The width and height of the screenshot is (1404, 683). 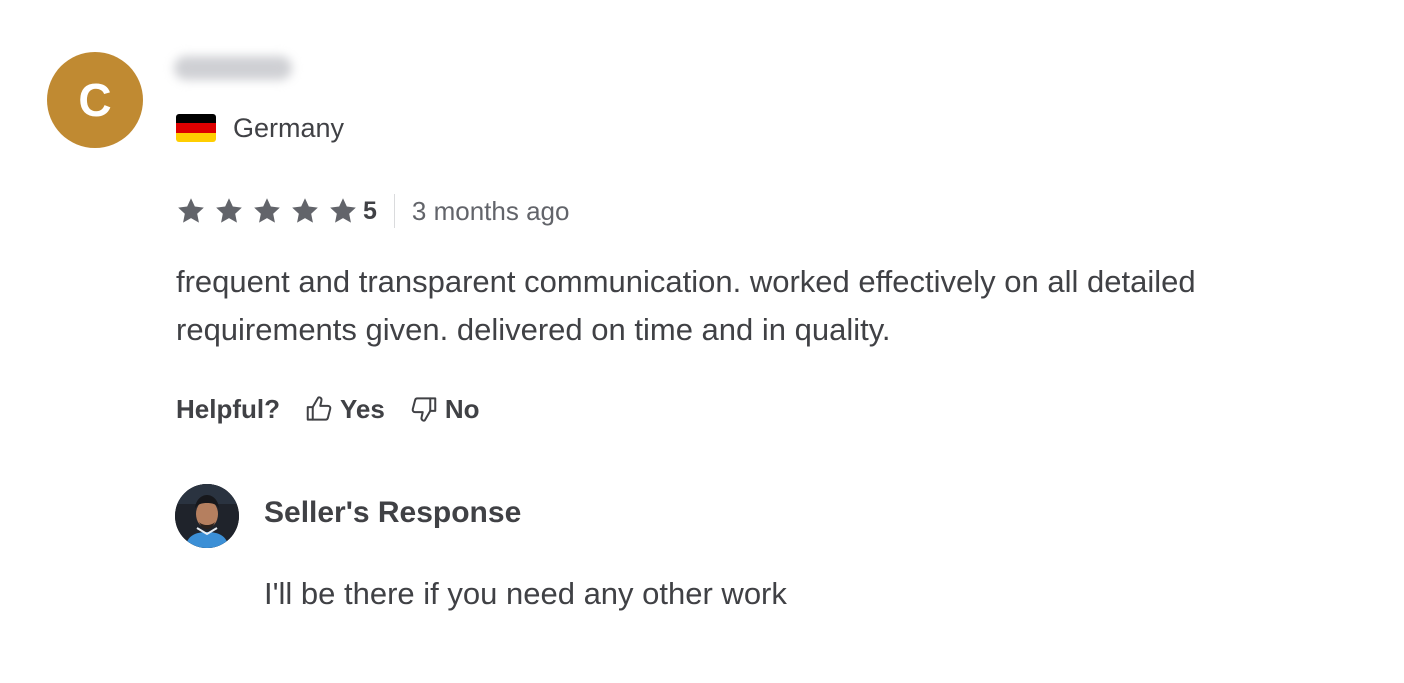 I want to click on helpful-yes-label: Yes, so click(x=362, y=408).